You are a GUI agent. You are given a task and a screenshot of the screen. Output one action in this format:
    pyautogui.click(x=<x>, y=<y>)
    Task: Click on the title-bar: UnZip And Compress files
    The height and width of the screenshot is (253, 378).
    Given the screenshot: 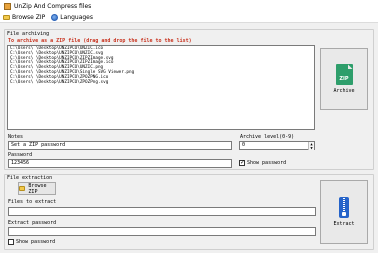 What is the action you would take?
    pyautogui.click(x=189, y=6)
    